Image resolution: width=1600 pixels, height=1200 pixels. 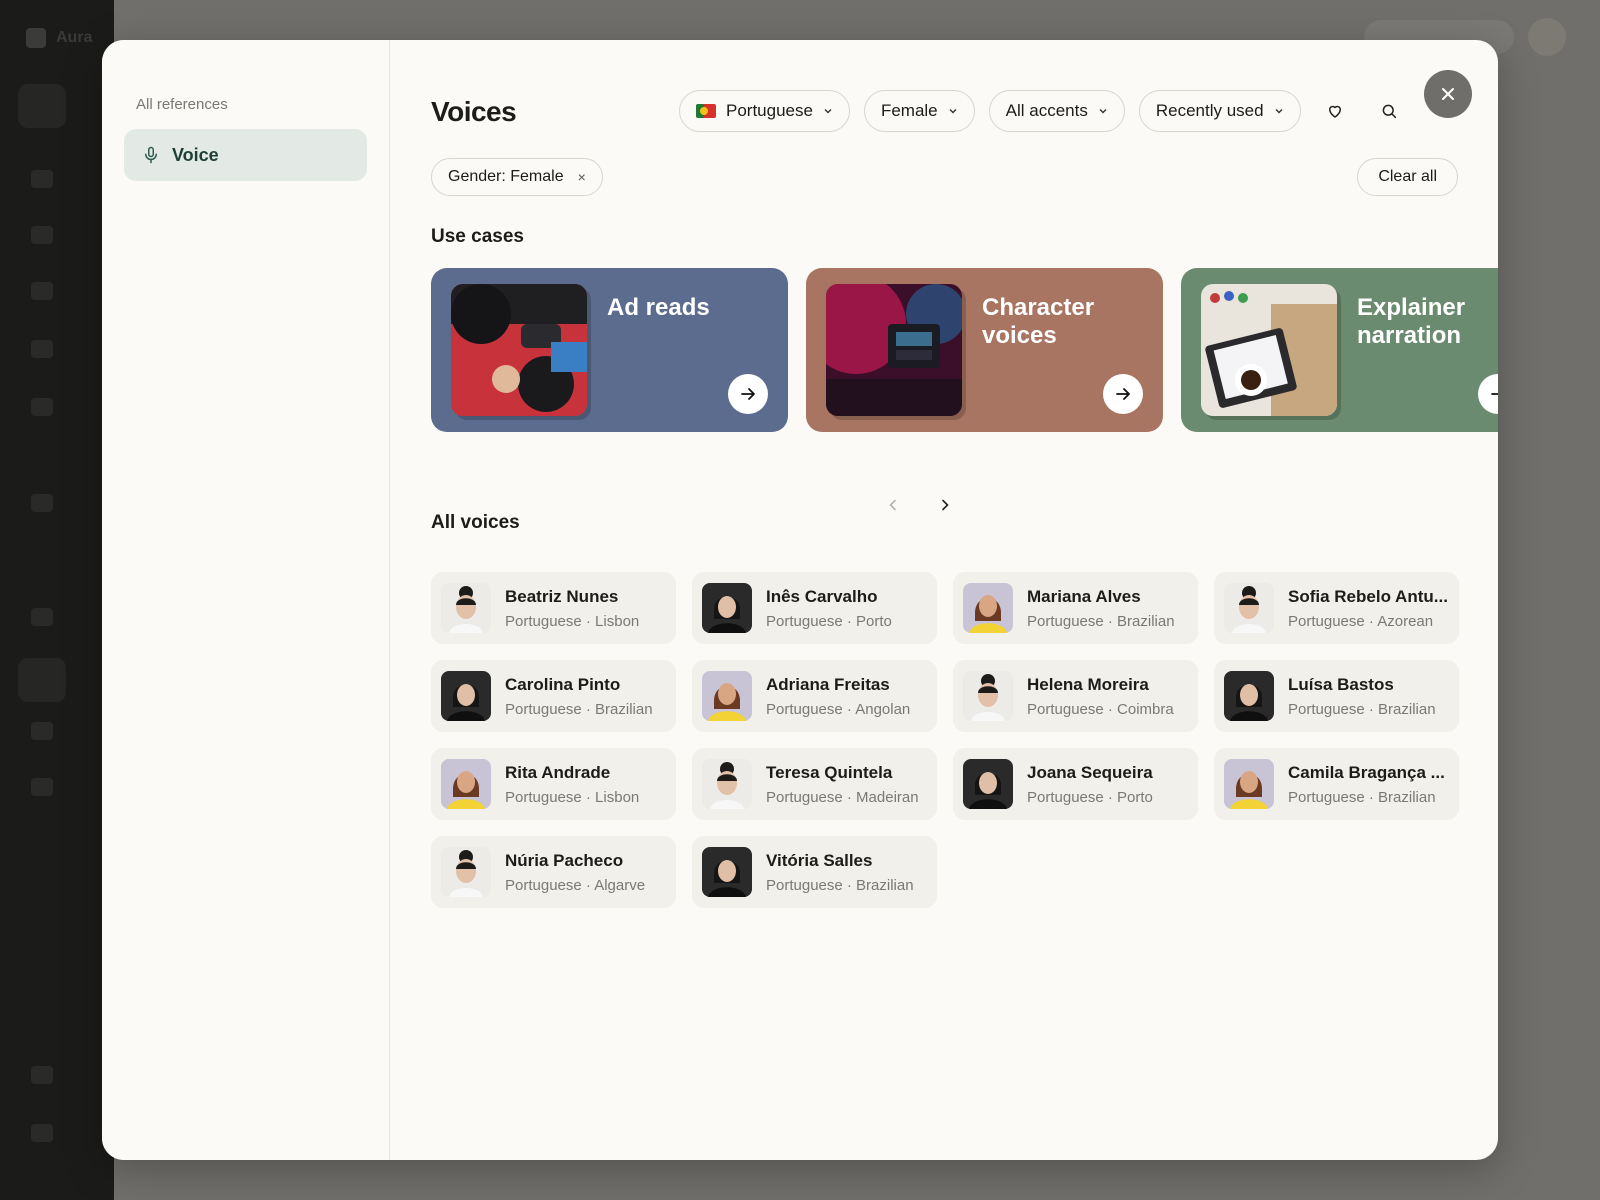 What do you see at coordinates (609, 350) in the screenshot?
I see `use-case-card-ad-reads: Ad reads` at bounding box center [609, 350].